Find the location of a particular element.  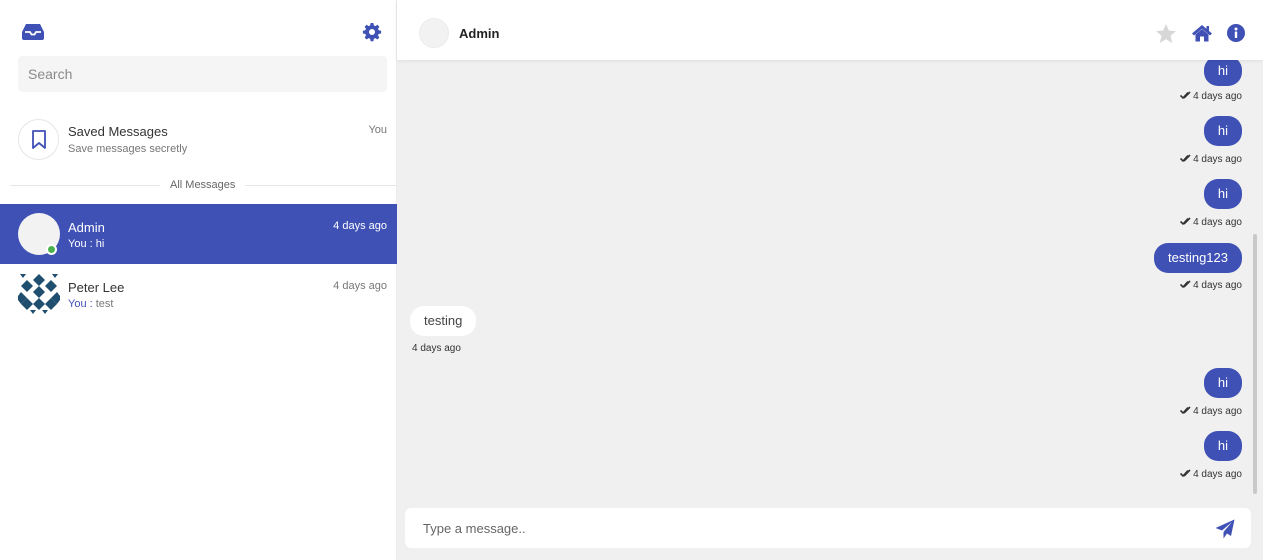

chat-item-last-message: You : hi is located at coordinates (86, 244).